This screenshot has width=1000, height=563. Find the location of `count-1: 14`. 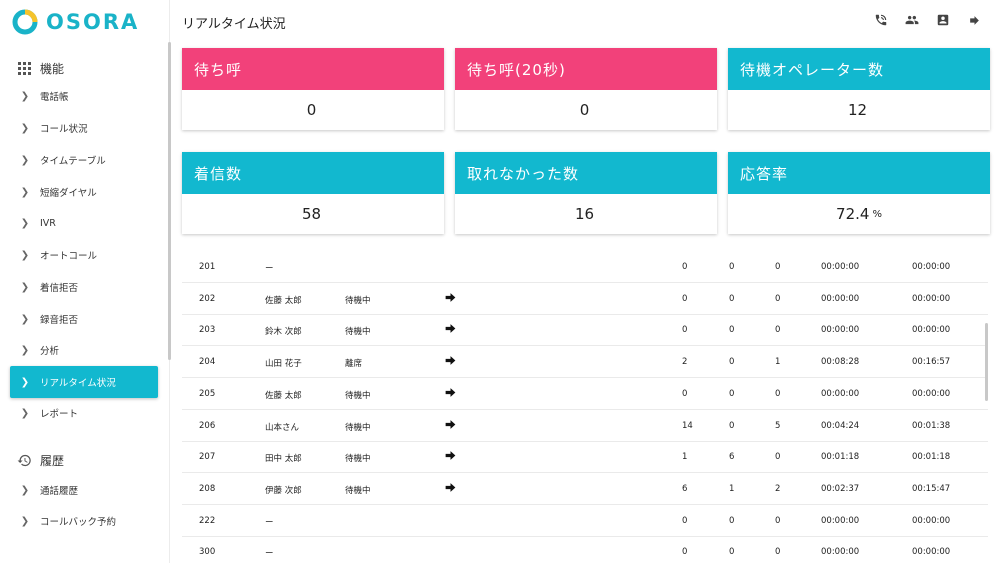

count-1: 14 is located at coordinates (687, 425).